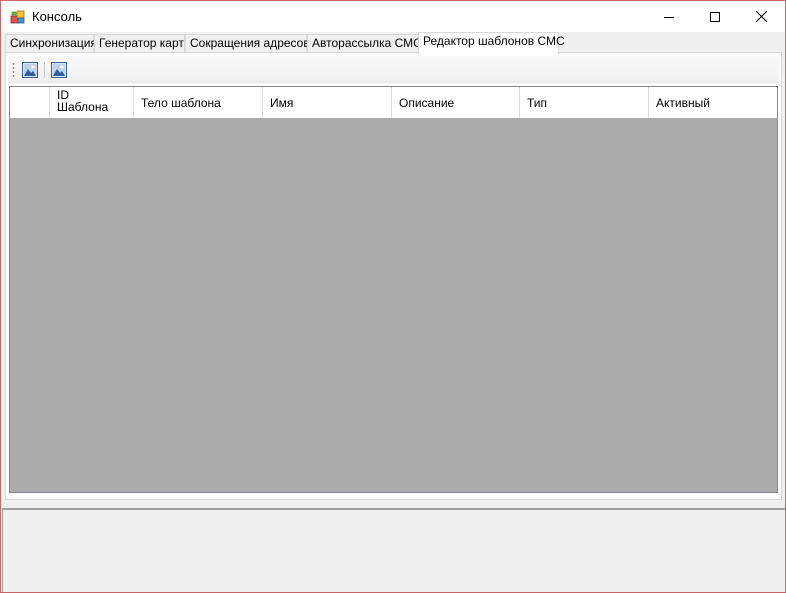  Describe the element at coordinates (584, 102) in the screenshot. I see `column-header-type: Тип` at that location.